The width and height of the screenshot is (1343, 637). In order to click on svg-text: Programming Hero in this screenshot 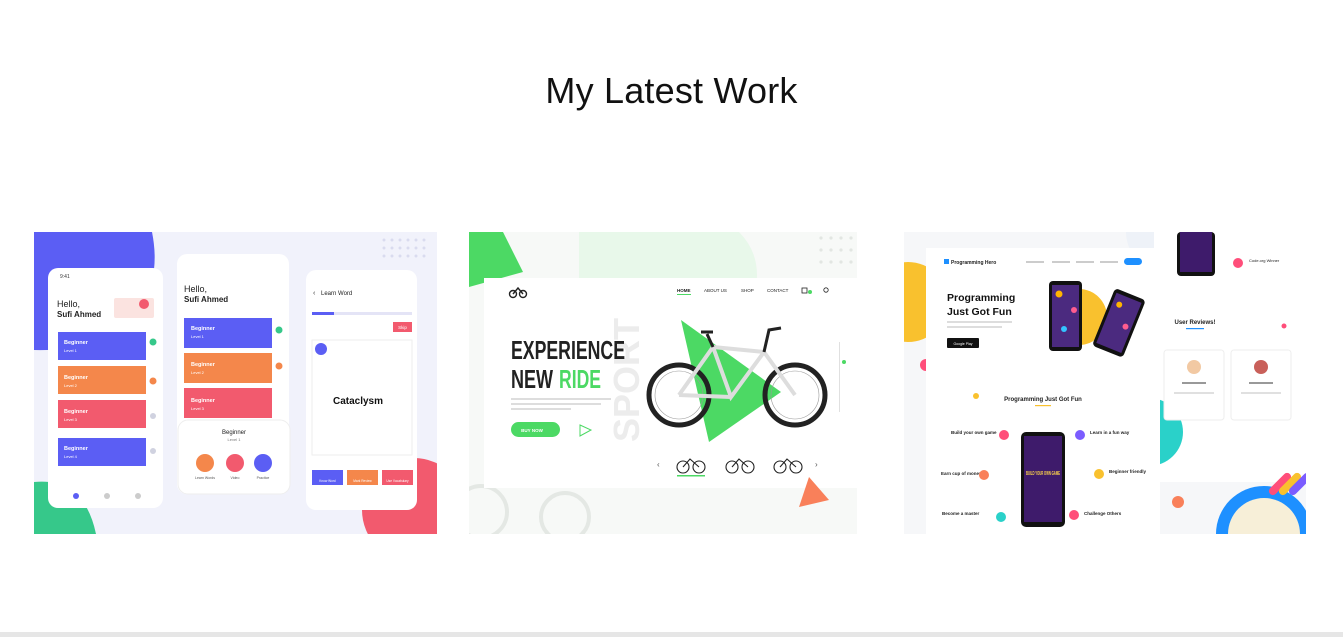, I will do `click(973, 263)`.